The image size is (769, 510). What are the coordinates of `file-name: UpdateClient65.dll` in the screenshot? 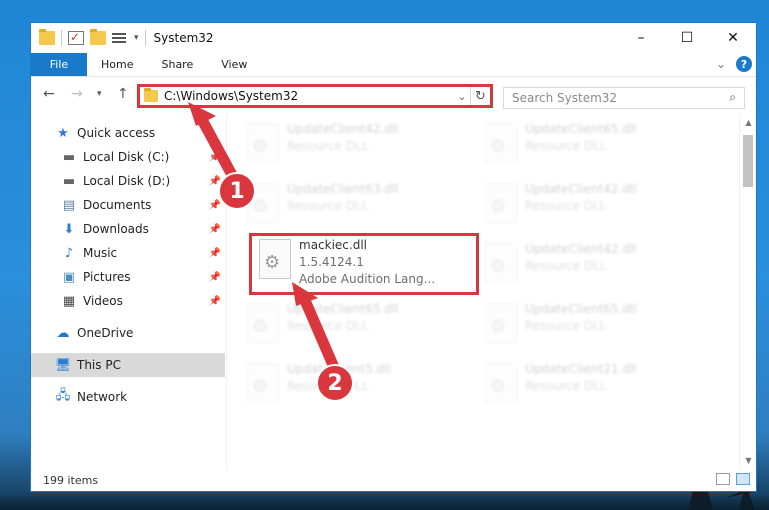 It's located at (343, 309).